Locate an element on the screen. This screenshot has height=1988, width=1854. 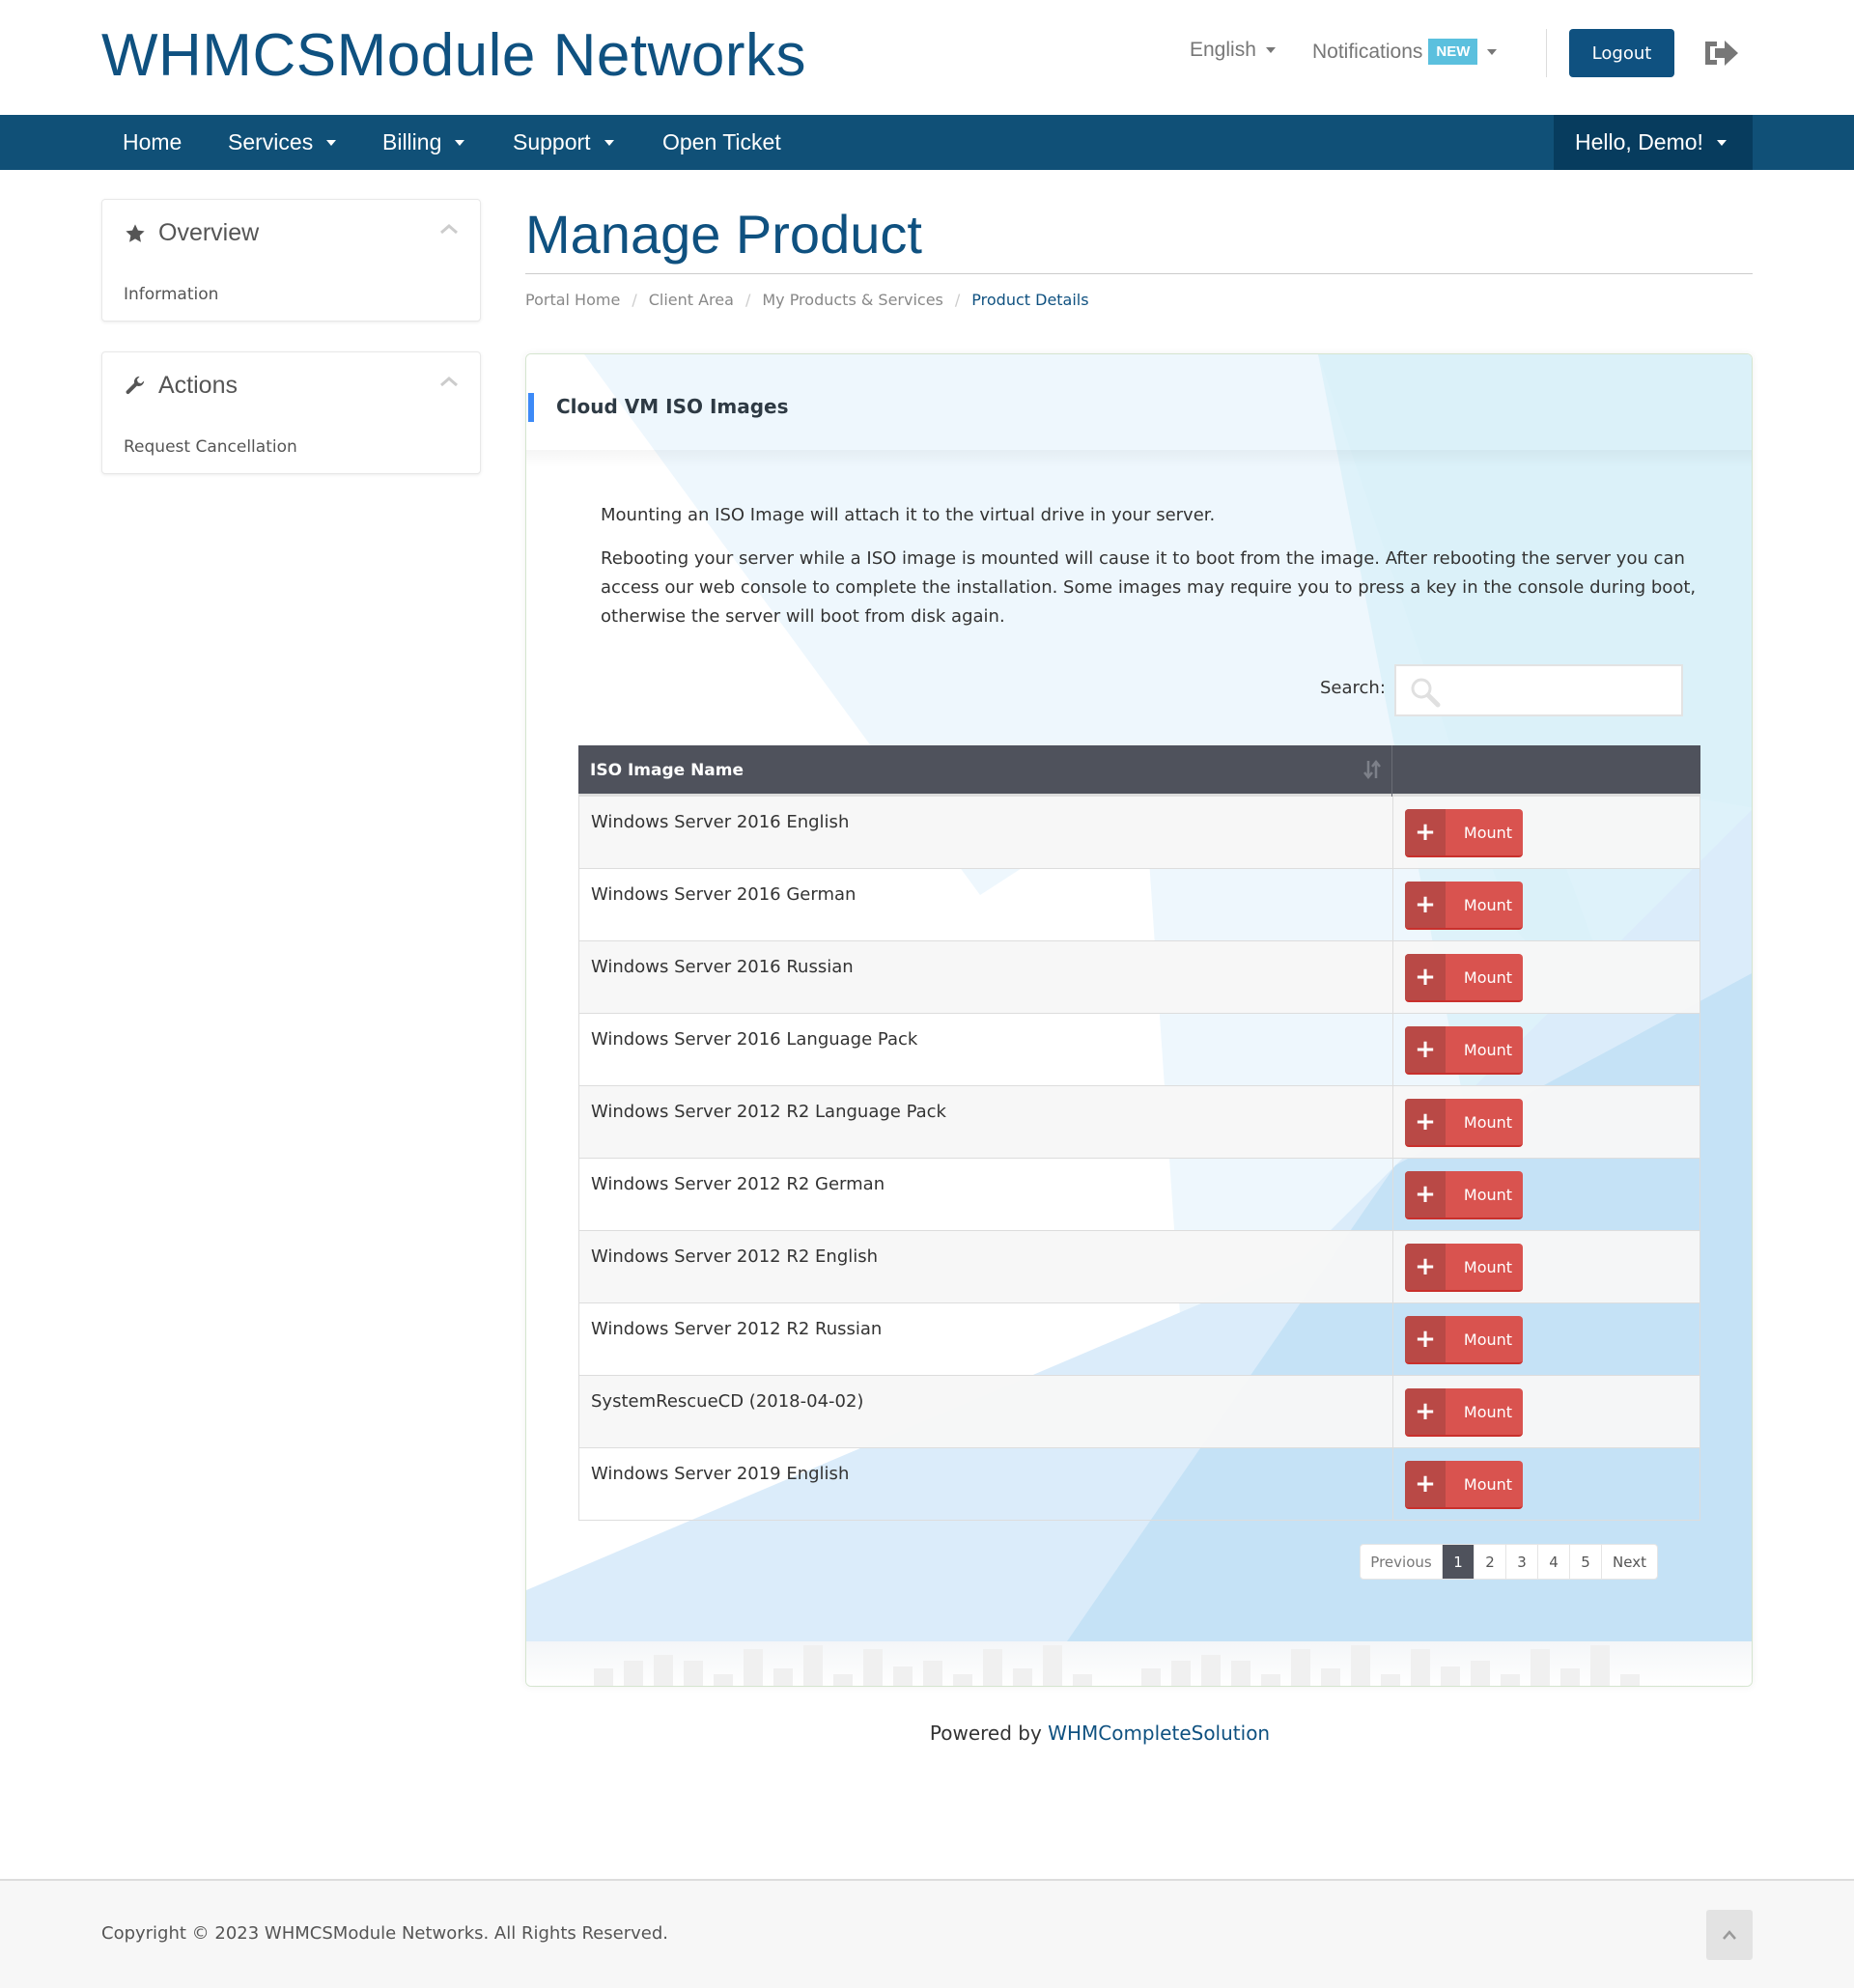
search-label: Search: is located at coordinates (1353, 688).